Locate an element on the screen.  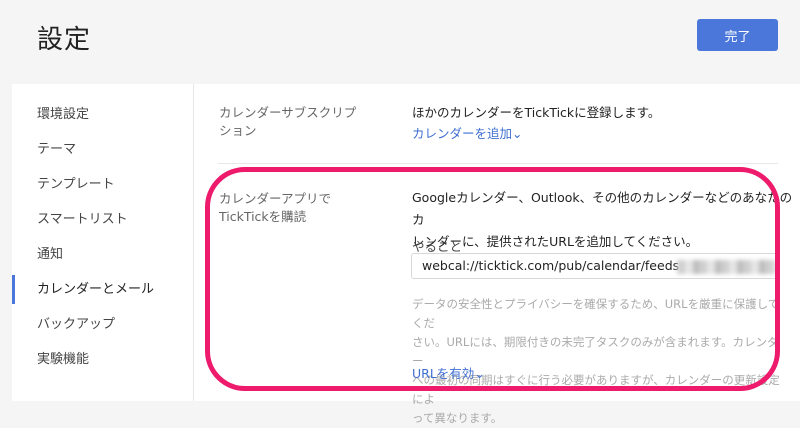
app-subscribe-label: カレンダーアプリで TickTickを購読 is located at coordinates (275, 208).